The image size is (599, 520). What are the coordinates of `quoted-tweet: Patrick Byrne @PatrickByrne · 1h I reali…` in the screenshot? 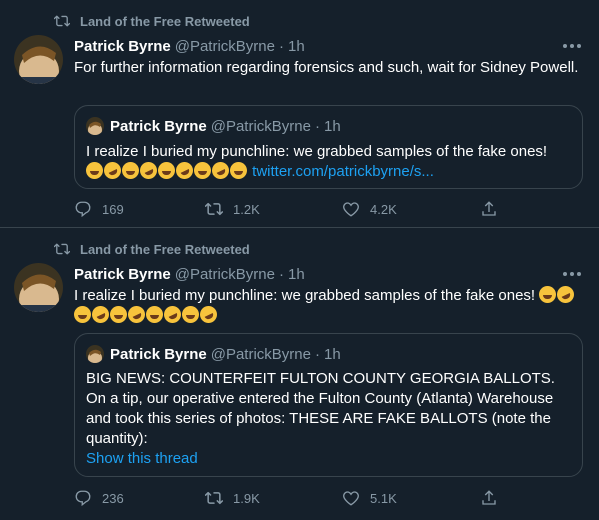 It's located at (328, 147).